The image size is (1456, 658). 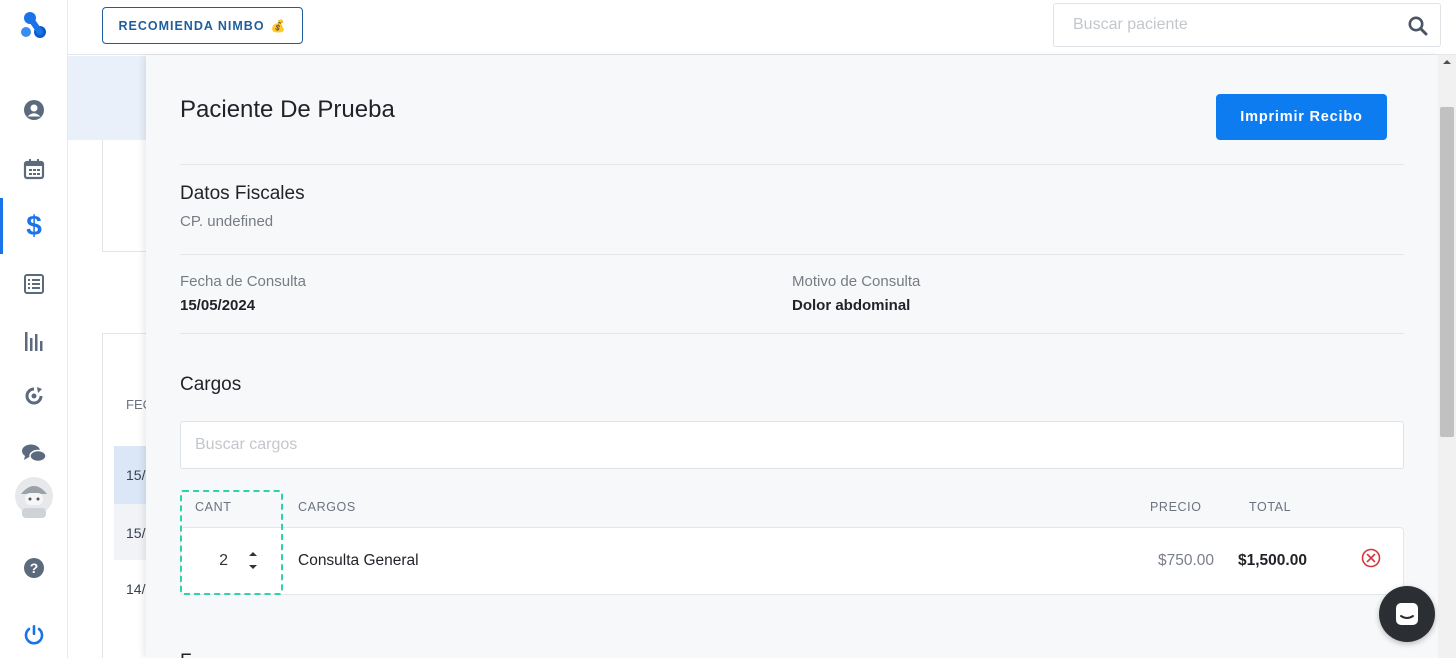 I want to click on next-section-title: F, so click(x=186, y=654).